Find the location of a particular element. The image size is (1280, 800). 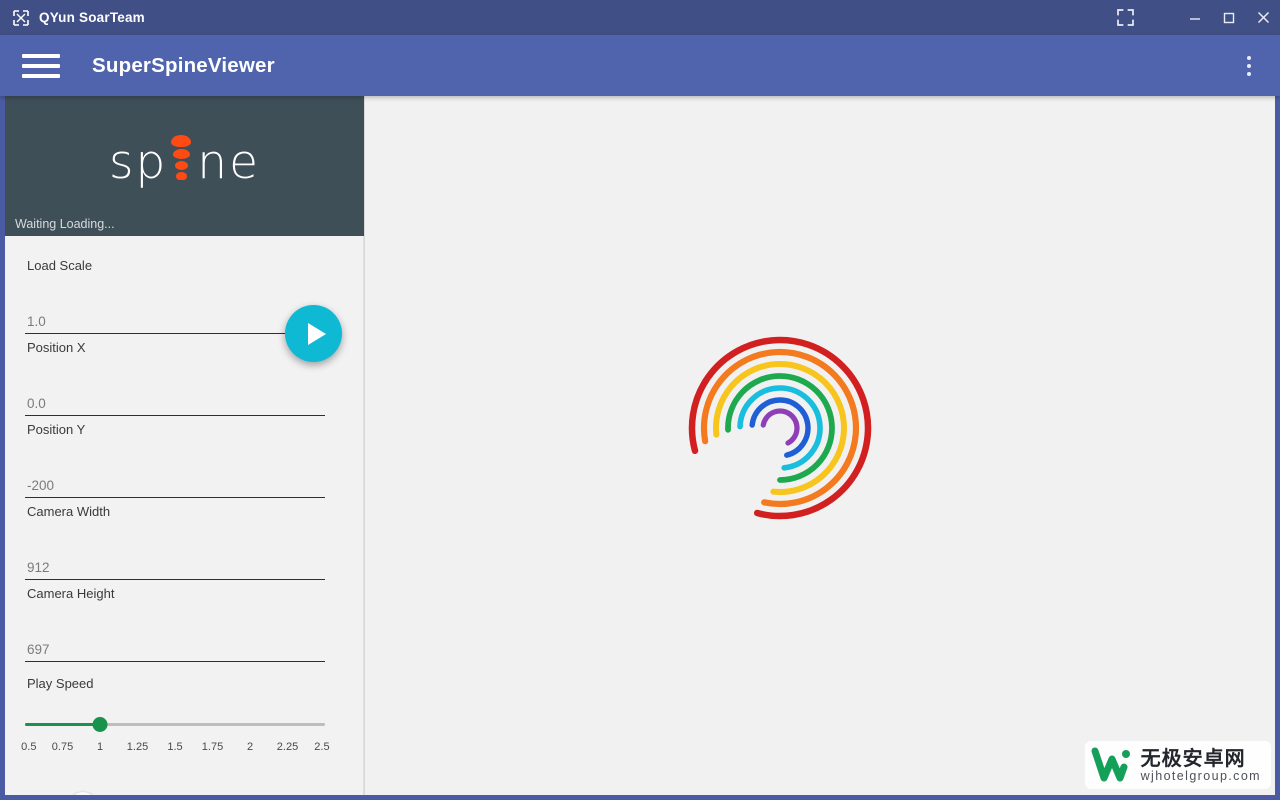

play-icon is located at coordinates (316, 333).